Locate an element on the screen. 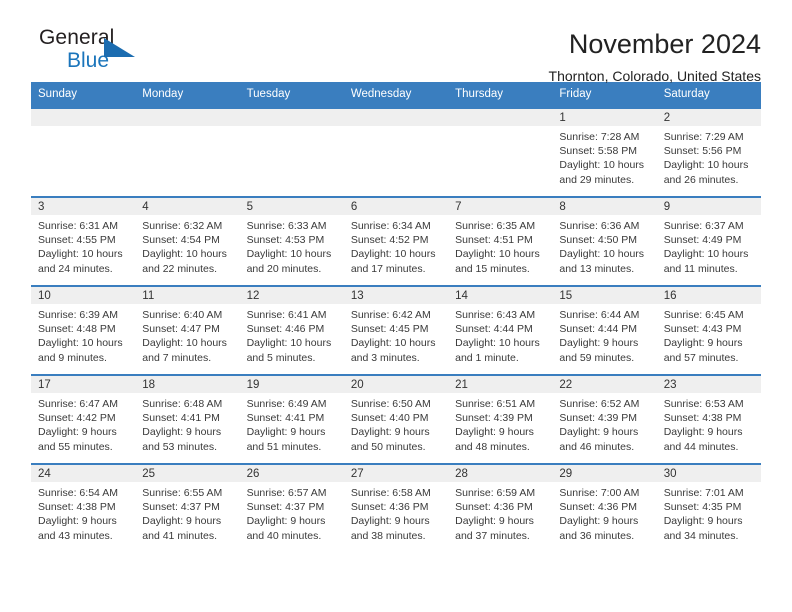  sunrise-text: Sunrise: 6:32 AM is located at coordinates (182, 226).